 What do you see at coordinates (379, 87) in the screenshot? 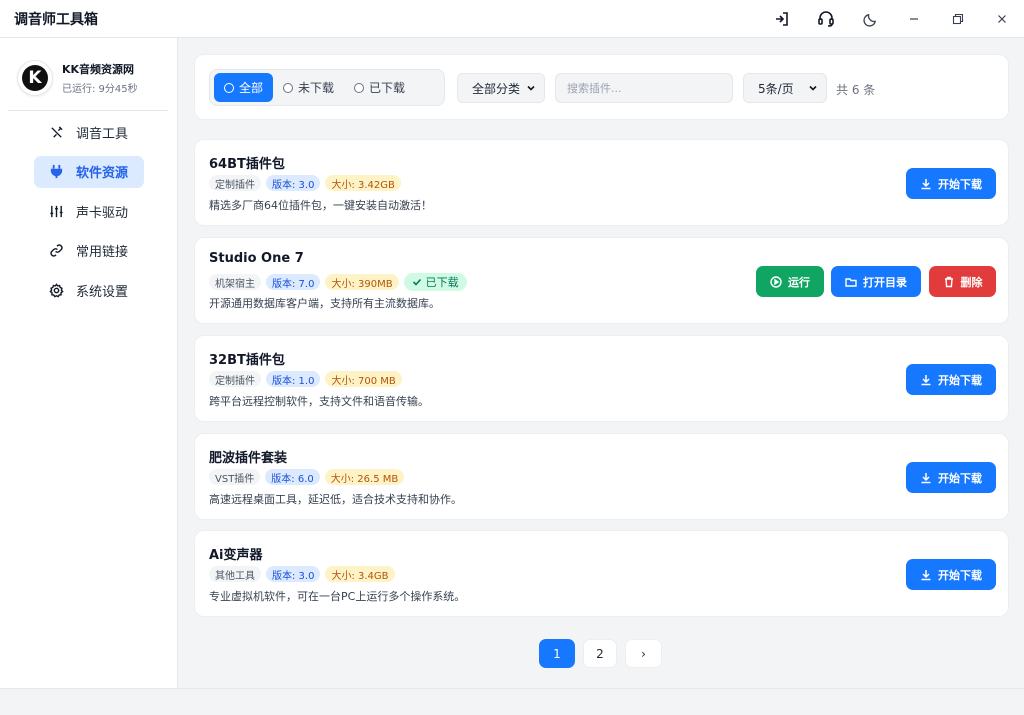
I see `filter-downloaded: 已下载` at bounding box center [379, 87].